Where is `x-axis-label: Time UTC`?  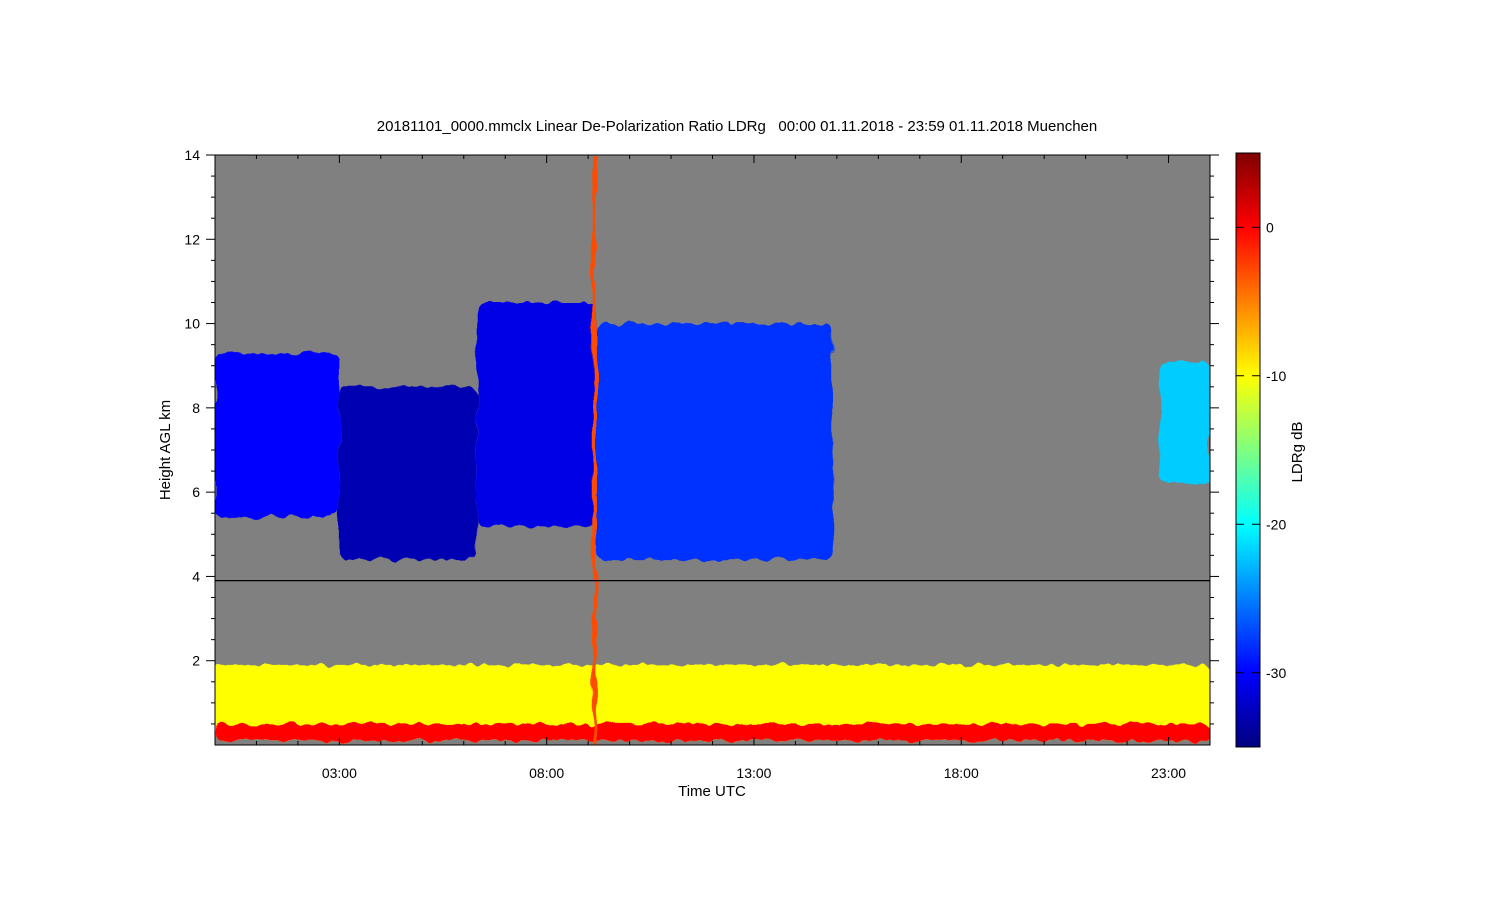 x-axis-label: Time UTC is located at coordinates (712, 791).